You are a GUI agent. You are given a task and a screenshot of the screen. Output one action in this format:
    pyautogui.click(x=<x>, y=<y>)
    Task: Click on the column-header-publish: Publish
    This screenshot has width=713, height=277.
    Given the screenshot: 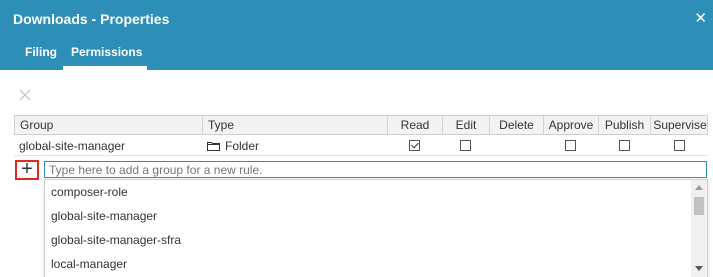 What is the action you would take?
    pyautogui.click(x=625, y=125)
    